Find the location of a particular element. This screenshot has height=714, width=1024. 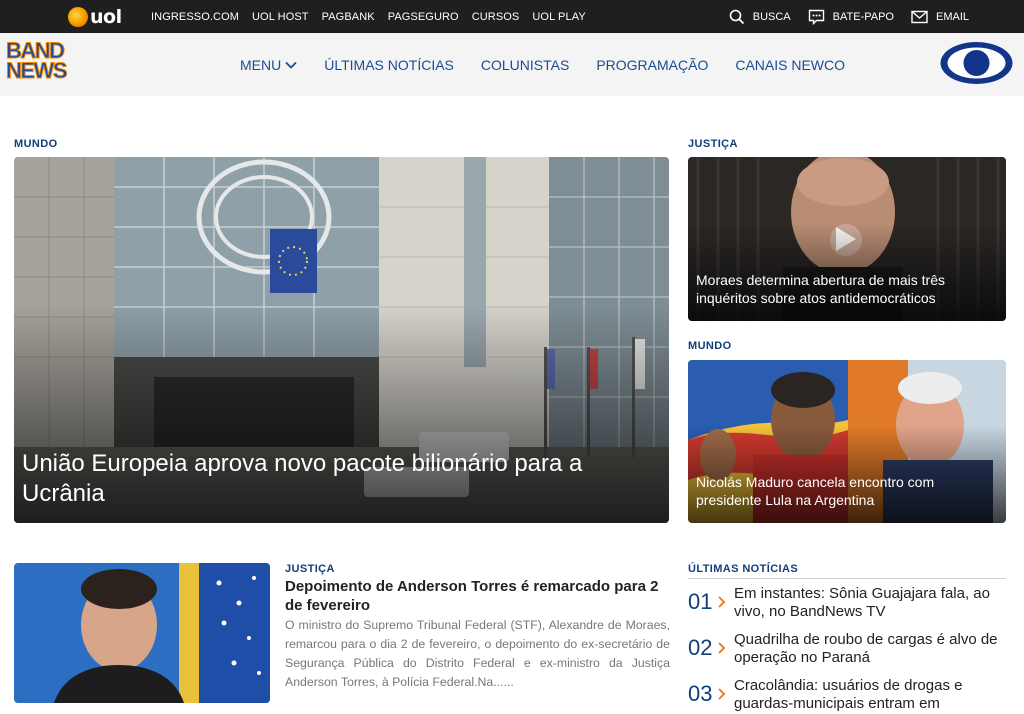

anderson-torres-photo is located at coordinates (142, 633).